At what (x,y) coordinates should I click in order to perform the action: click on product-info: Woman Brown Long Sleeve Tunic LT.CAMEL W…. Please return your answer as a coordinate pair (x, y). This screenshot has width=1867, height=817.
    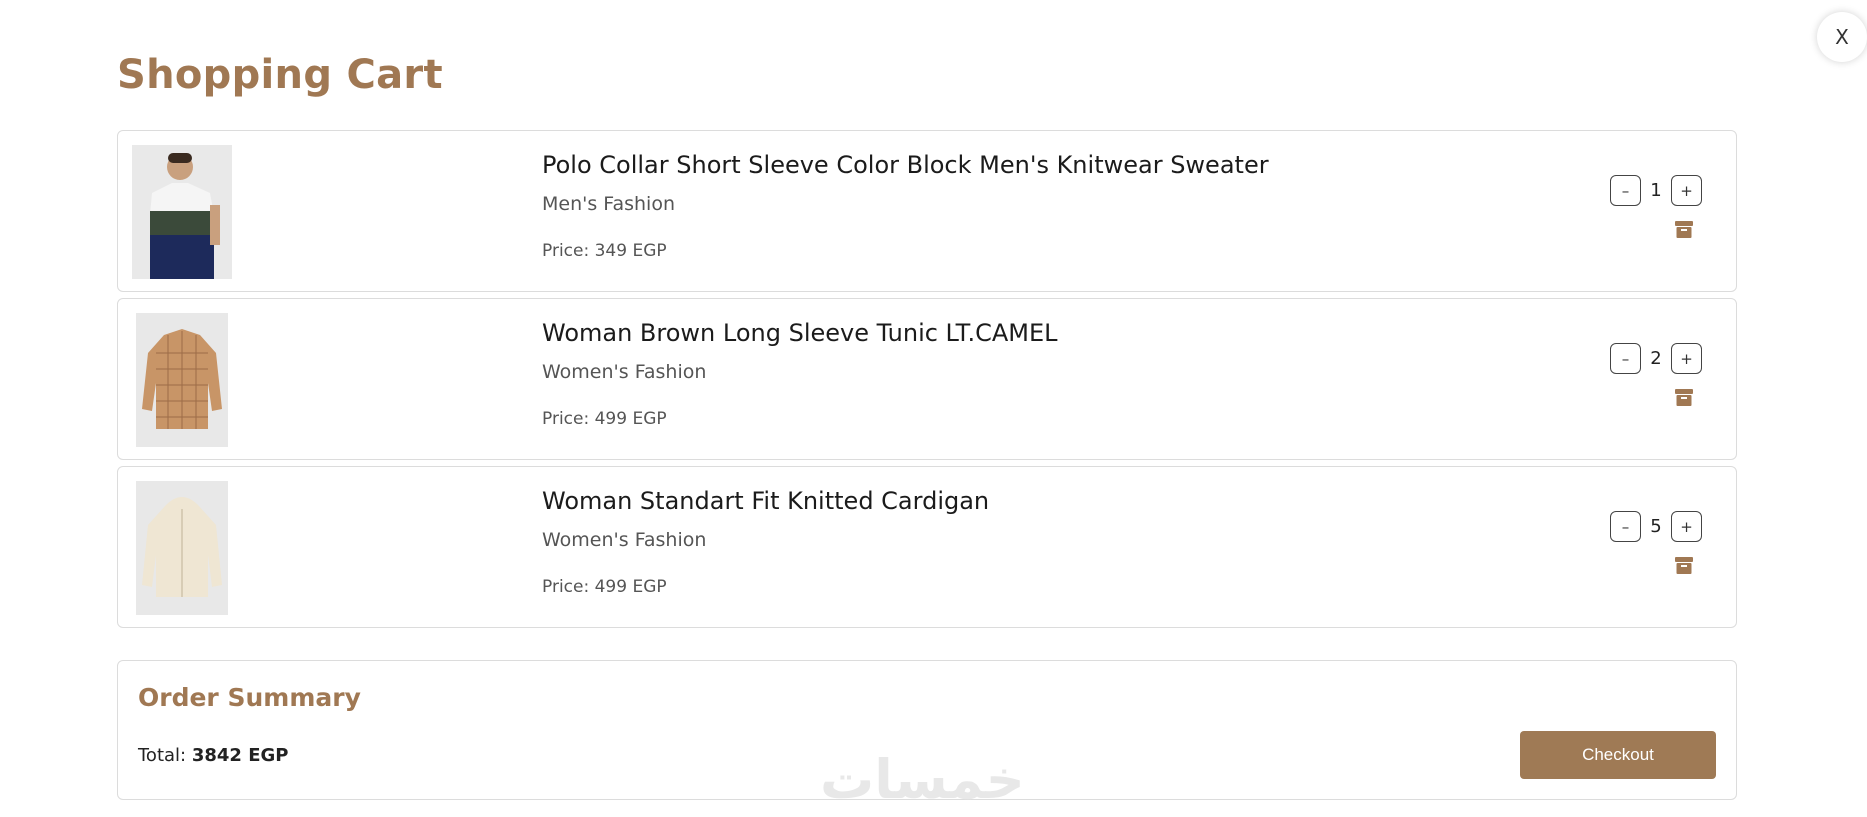
    Looking at the image, I should click on (799, 374).